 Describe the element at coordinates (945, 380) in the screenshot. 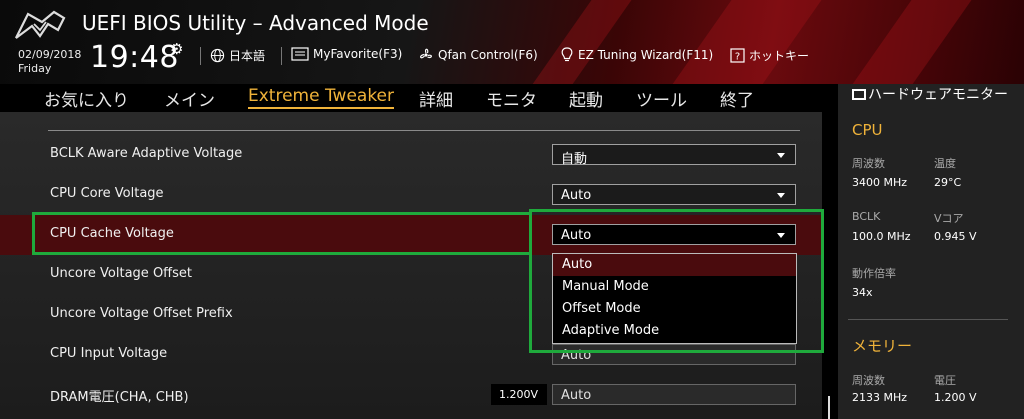

I see `memory-volt-label: 電圧` at that location.